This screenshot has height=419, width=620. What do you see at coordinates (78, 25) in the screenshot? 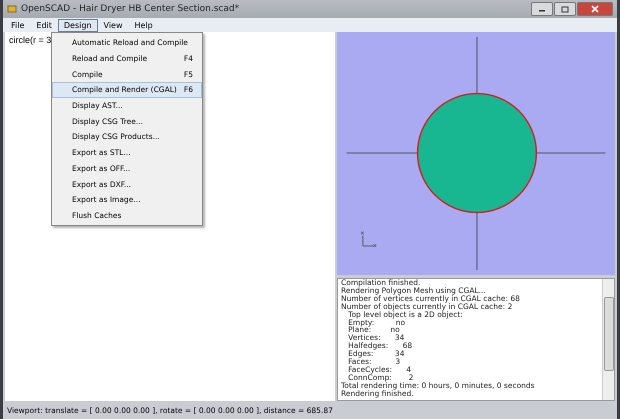
I see `menu-item: Design` at bounding box center [78, 25].